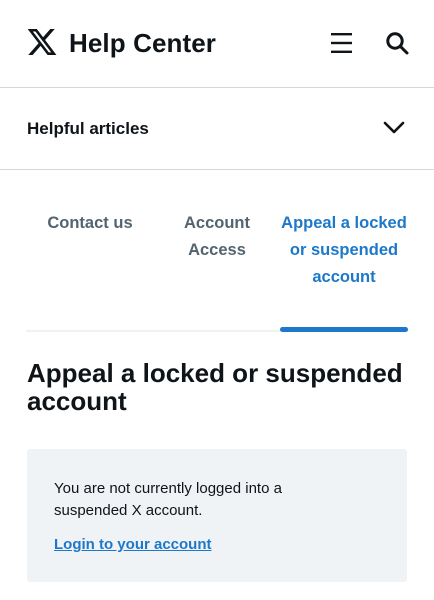  Describe the element at coordinates (342, 43) in the screenshot. I see `hamburger-menu-icon` at that location.